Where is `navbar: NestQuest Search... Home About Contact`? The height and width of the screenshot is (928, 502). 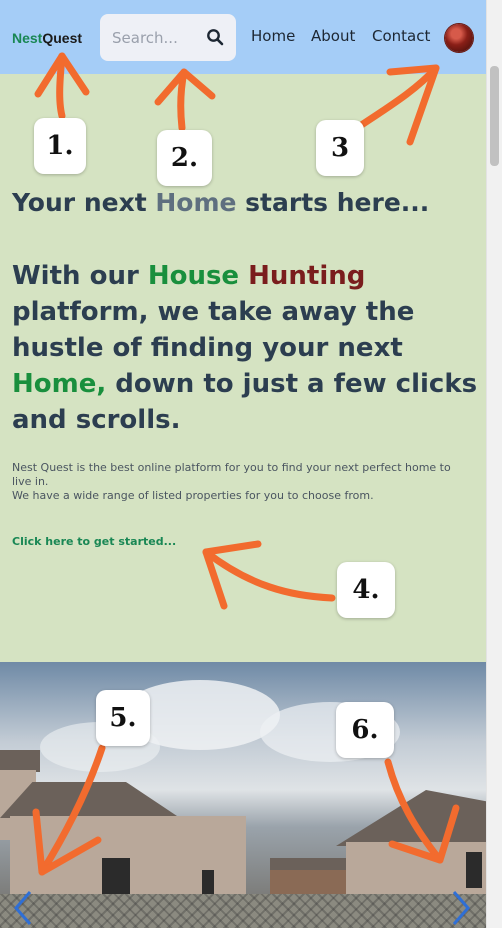 navbar: NestQuest Search... Home About Contact is located at coordinates (243, 37).